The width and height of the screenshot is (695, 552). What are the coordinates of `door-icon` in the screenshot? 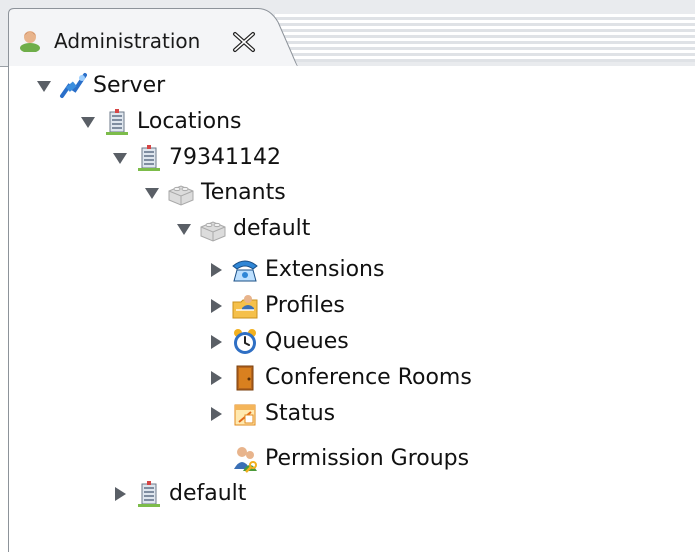 It's located at (245, 378).